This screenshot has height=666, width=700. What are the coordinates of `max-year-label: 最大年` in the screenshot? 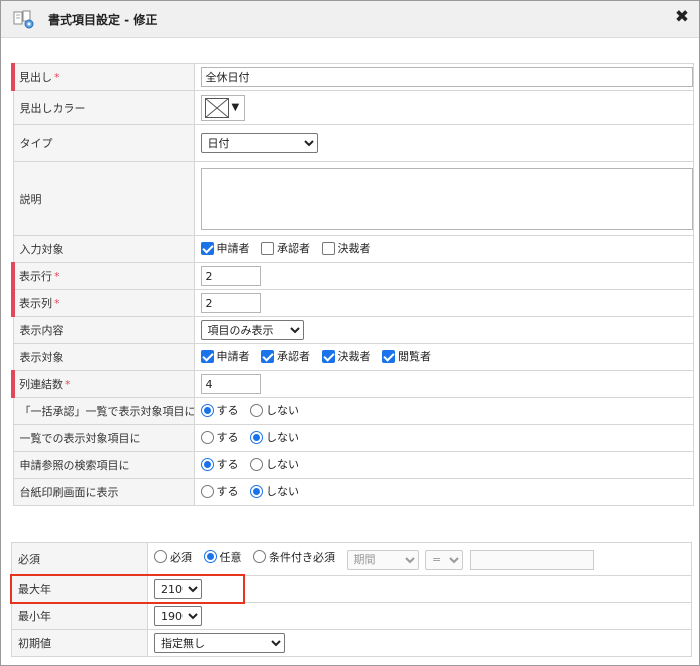 It's located at (79, 589).